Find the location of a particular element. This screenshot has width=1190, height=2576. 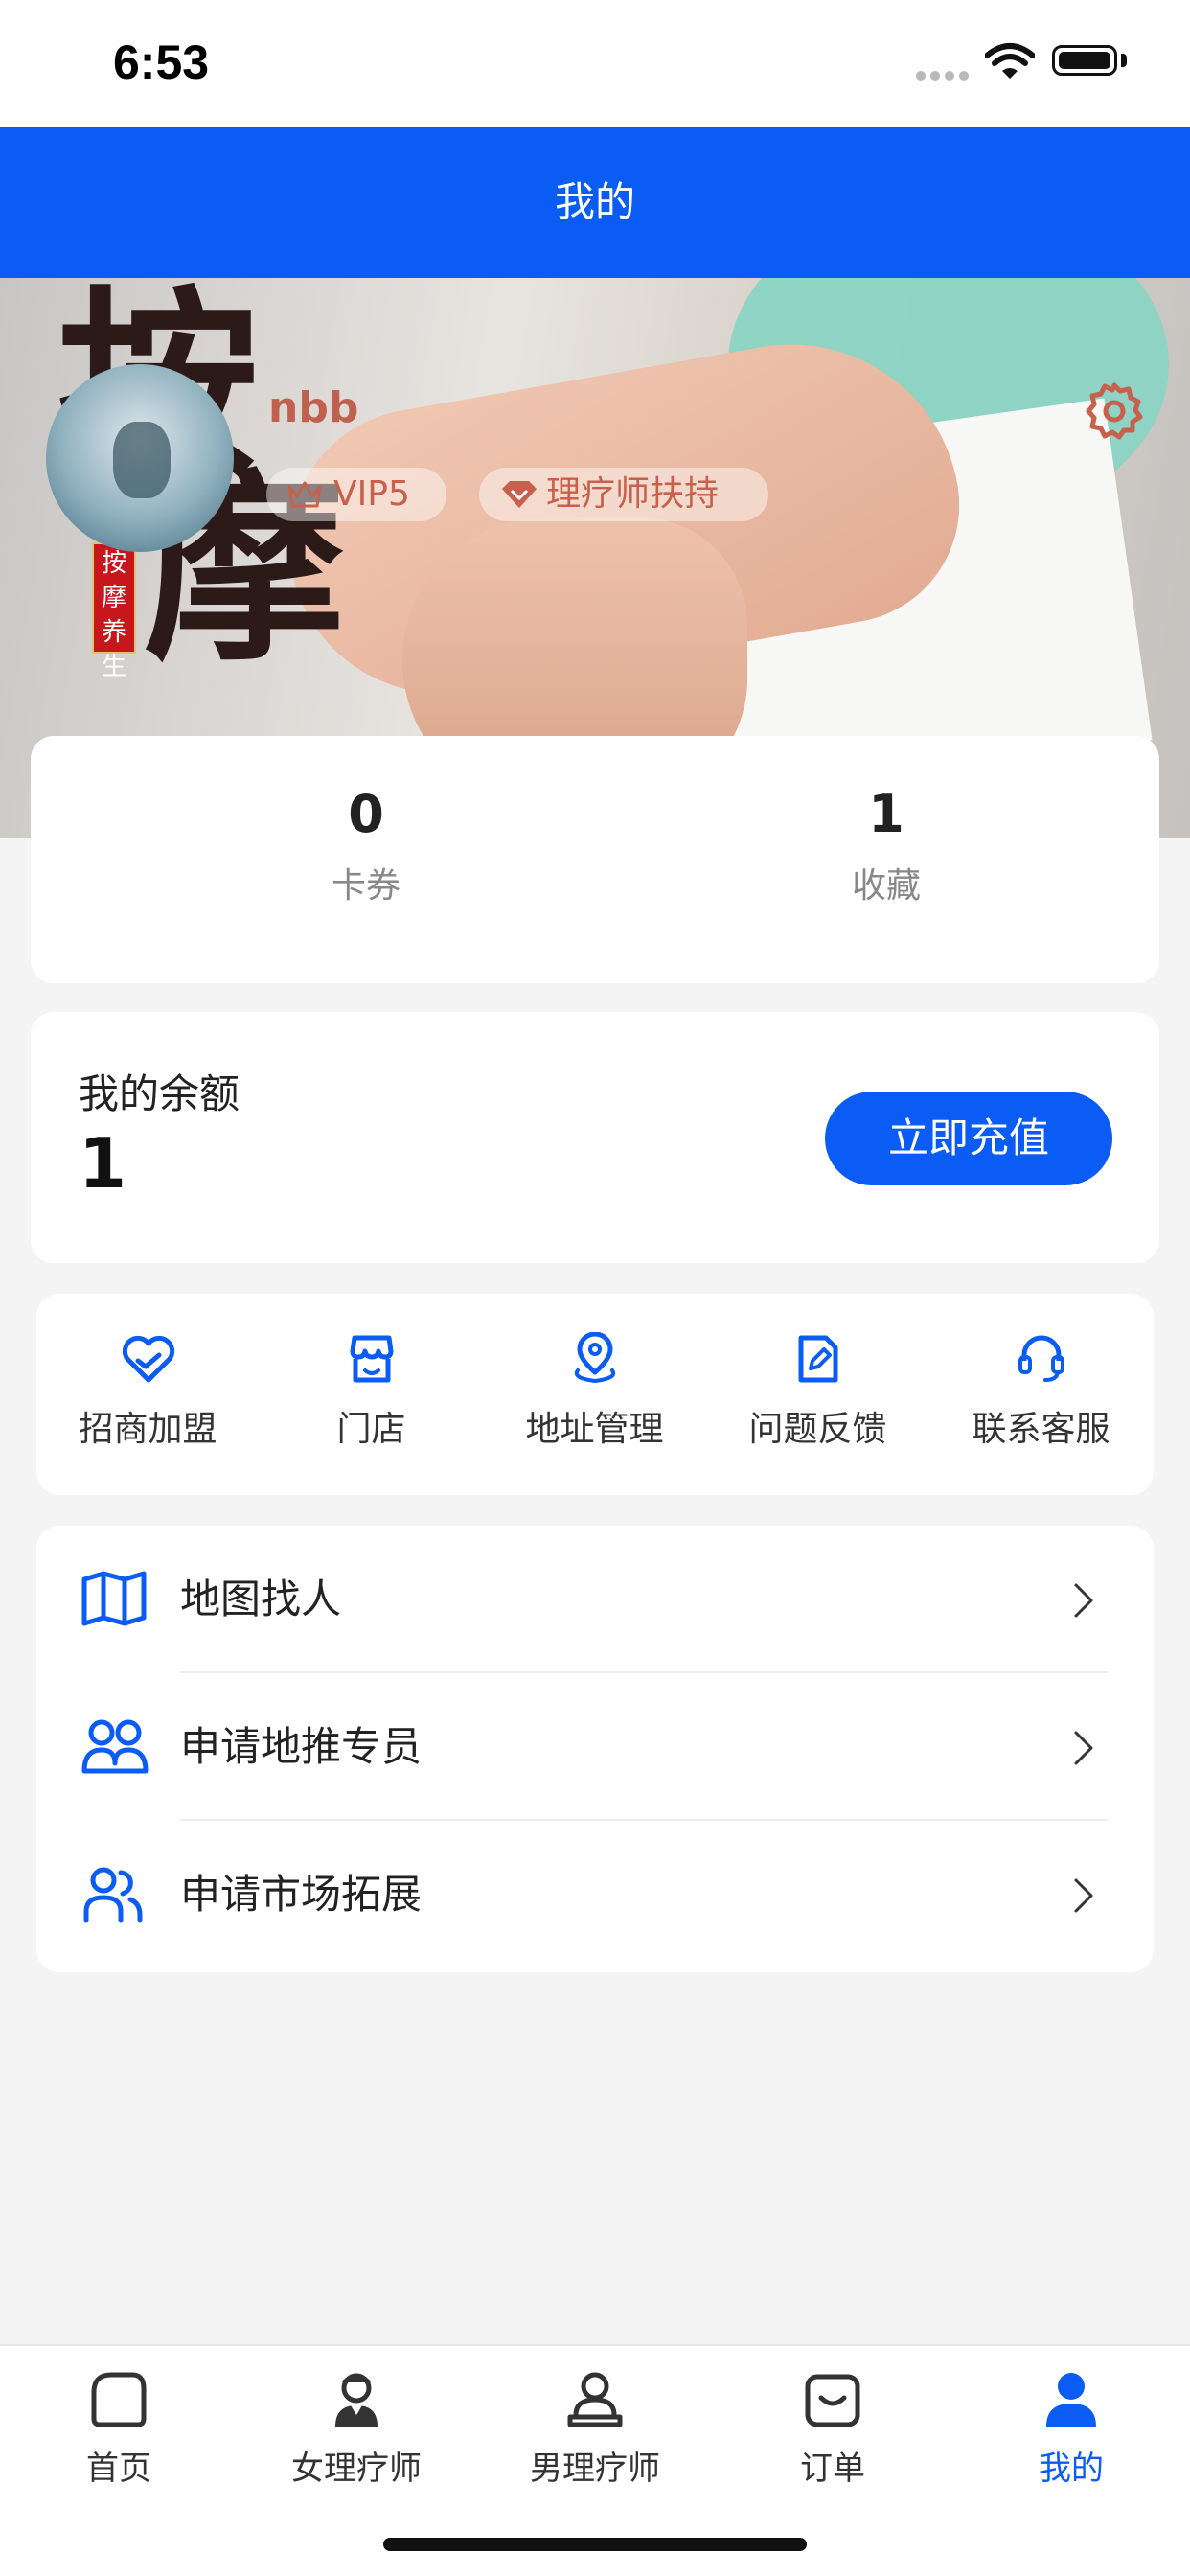

tab-orders: 订单 is located at coordinates (833, 2429).